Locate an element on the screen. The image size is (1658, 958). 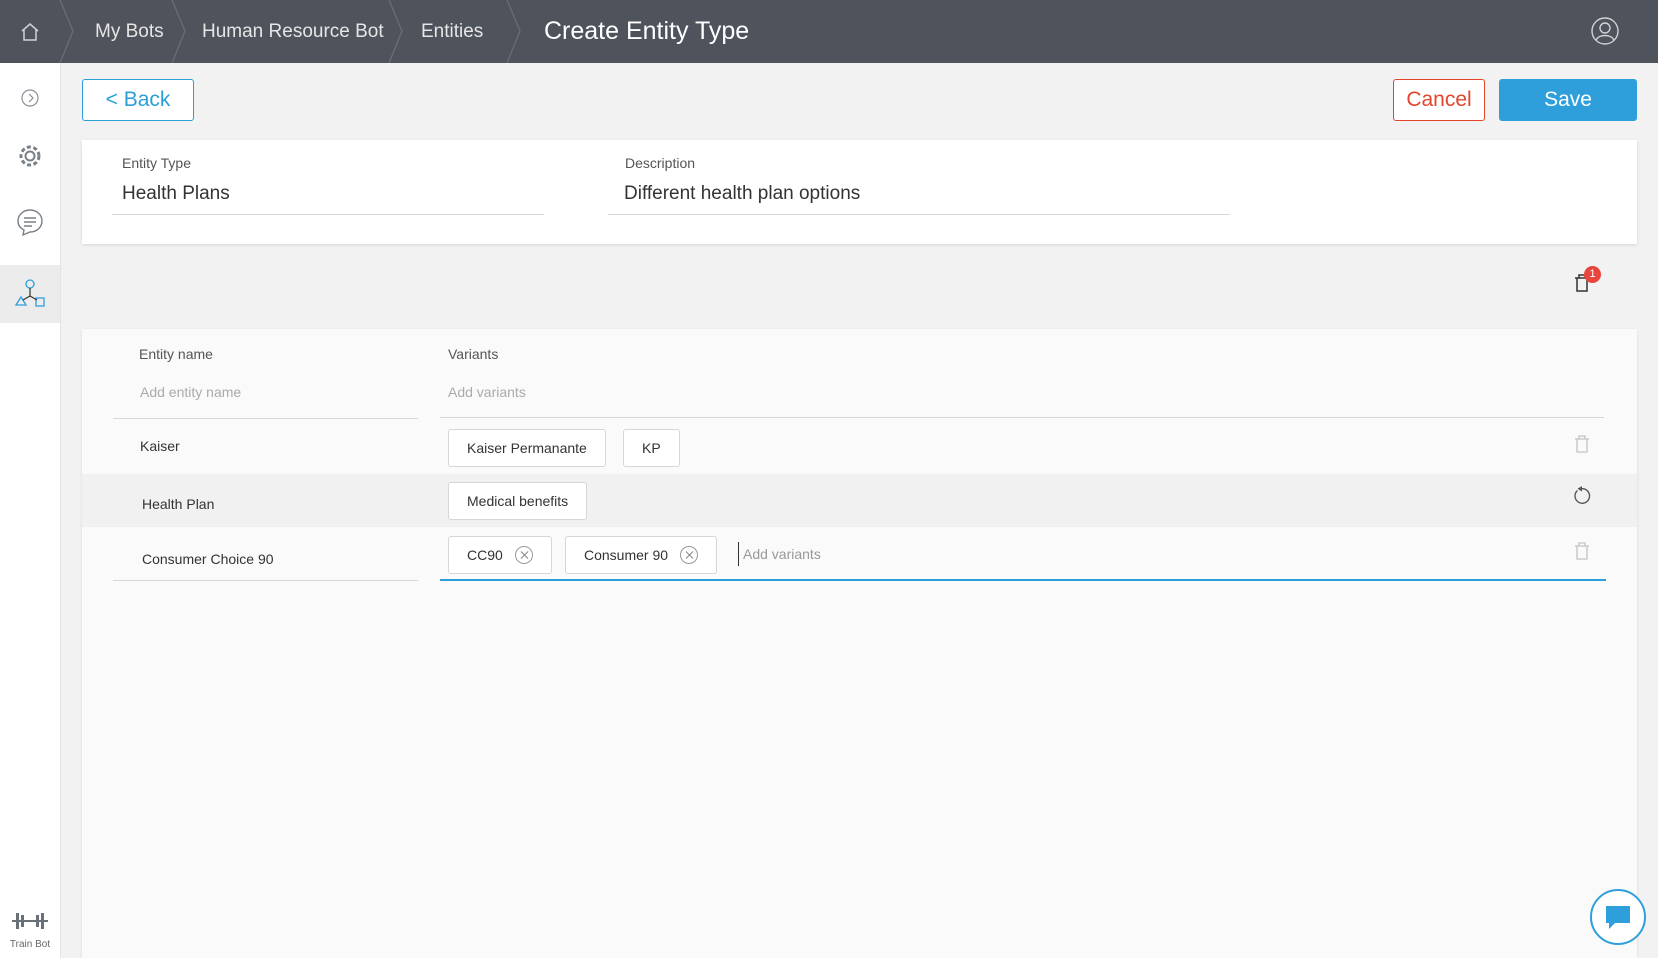
entity-name: Consumer Choice 90 is located at coordinates (208, 559).